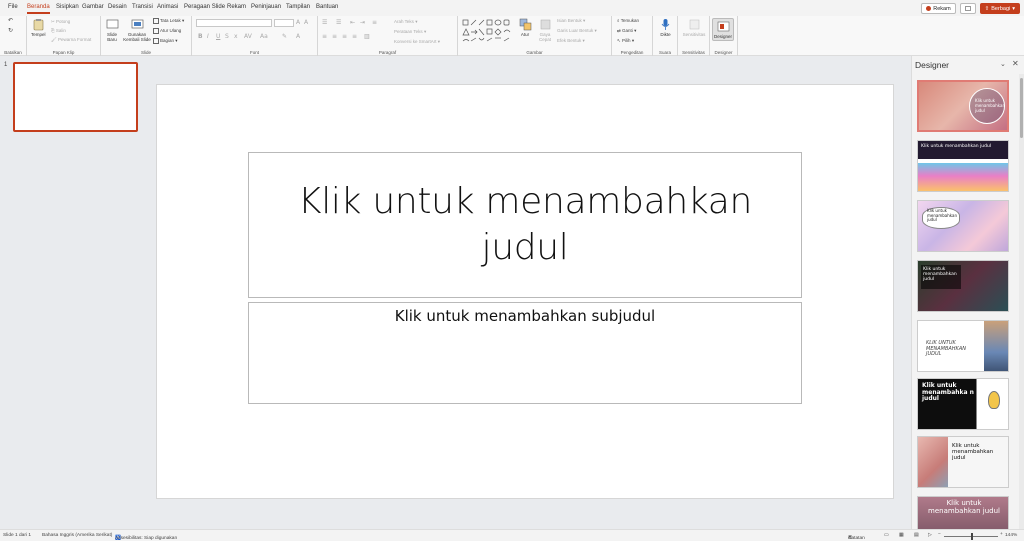  Describe the element at coordinates (352, 22) in the screenshot. I see `decrease-indent-icon: ⇤` at that location.